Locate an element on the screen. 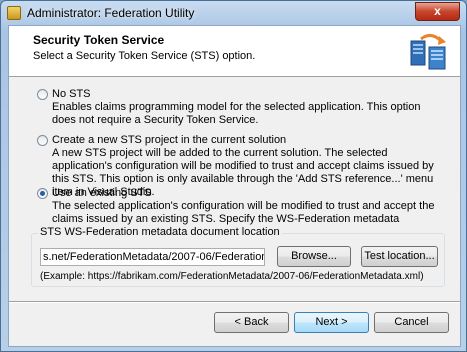 Image resolution: width=467 pixels, height=352 pixels. close-icon: x is located at coordinates (437, 11).